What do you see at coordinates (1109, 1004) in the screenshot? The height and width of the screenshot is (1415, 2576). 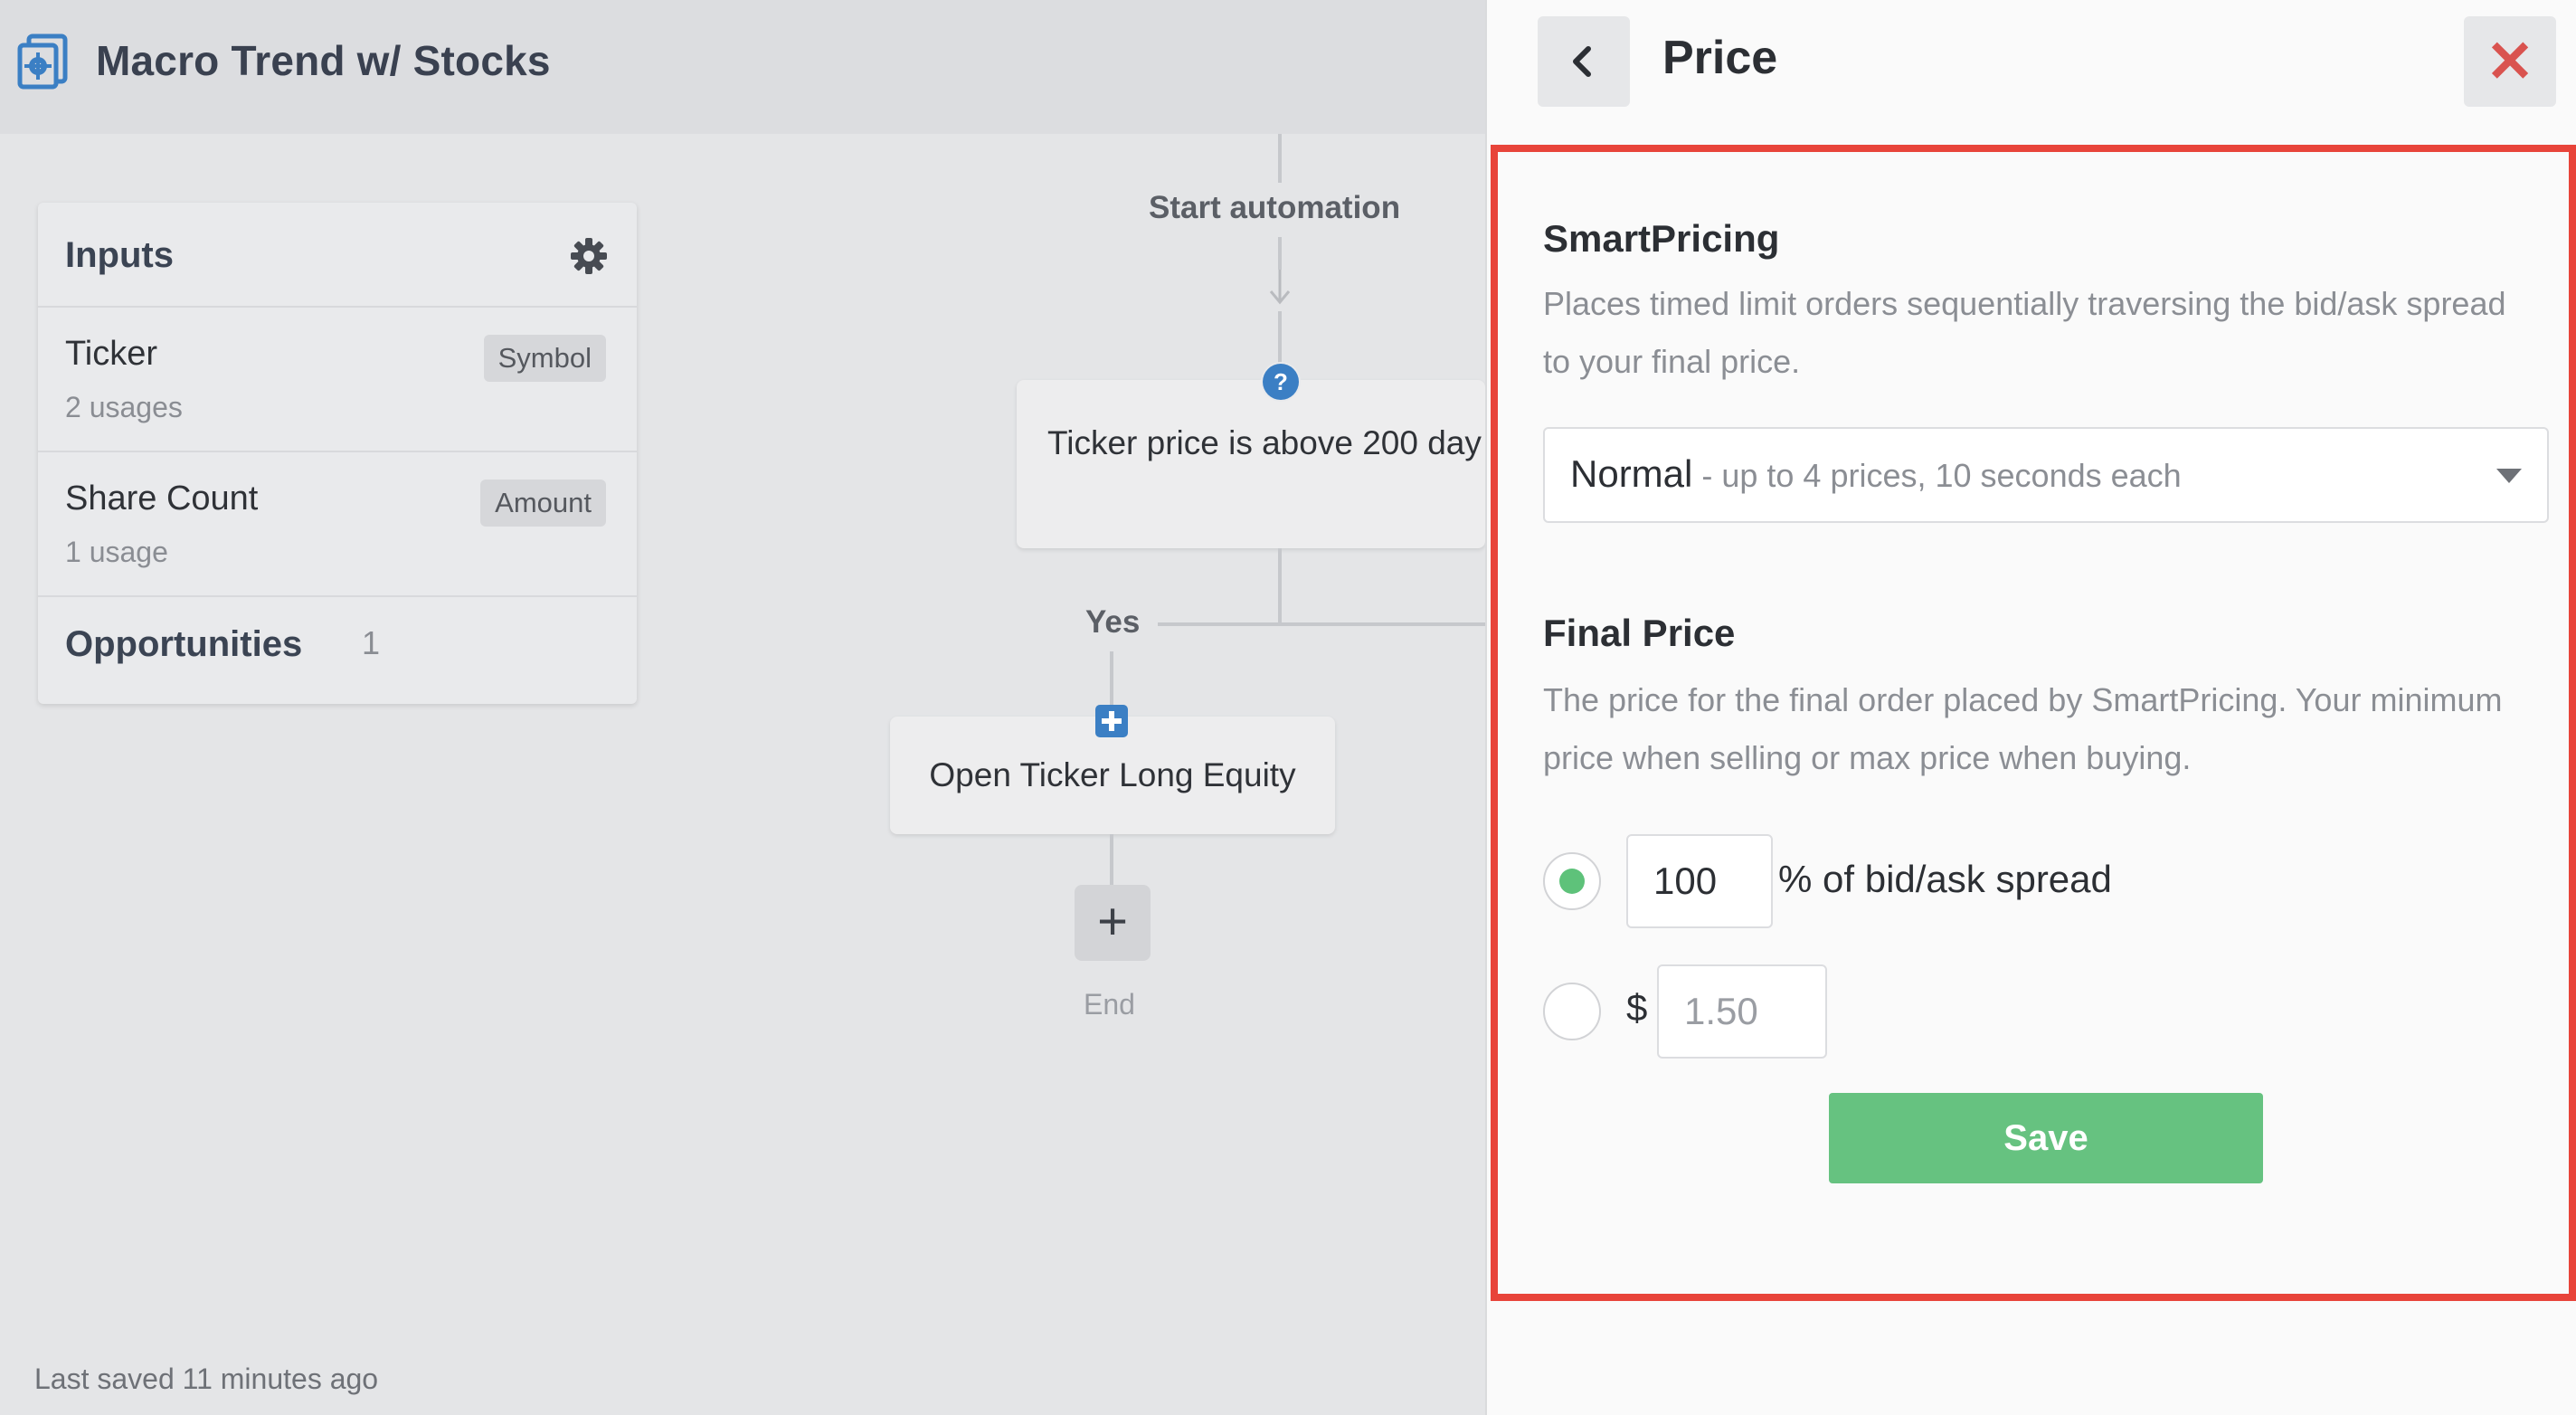 I see `end-label: End` at bounding box center [1109, 1004].